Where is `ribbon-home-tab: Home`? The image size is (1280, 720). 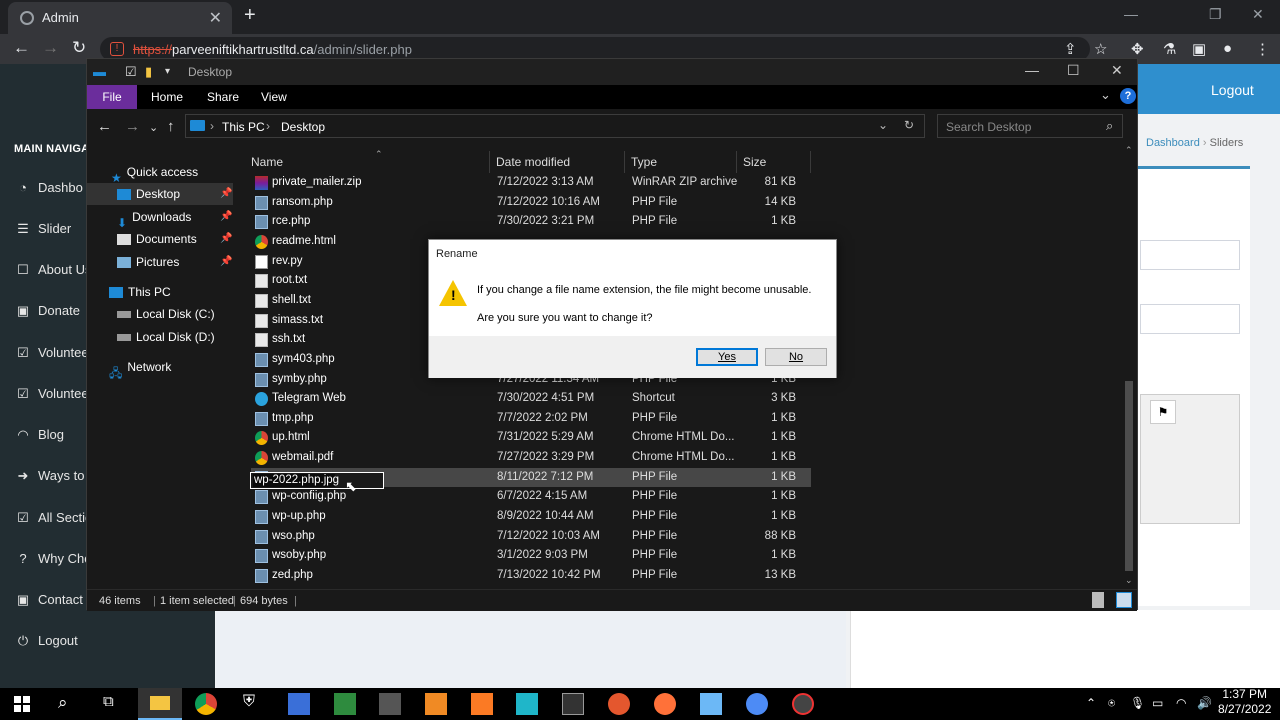 ribbon-home-tab: Home is located at coordinates (167, 97).